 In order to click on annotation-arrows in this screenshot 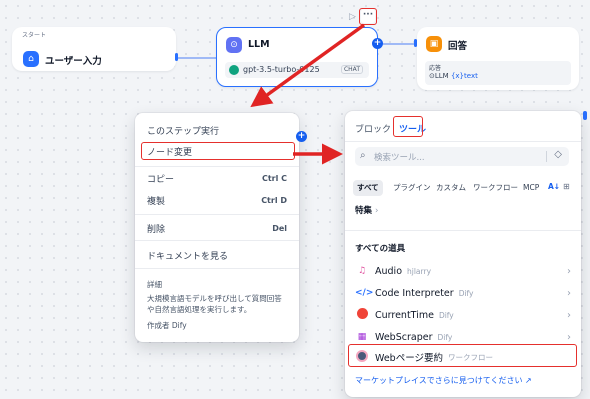, I will do `click(308, 94)`.